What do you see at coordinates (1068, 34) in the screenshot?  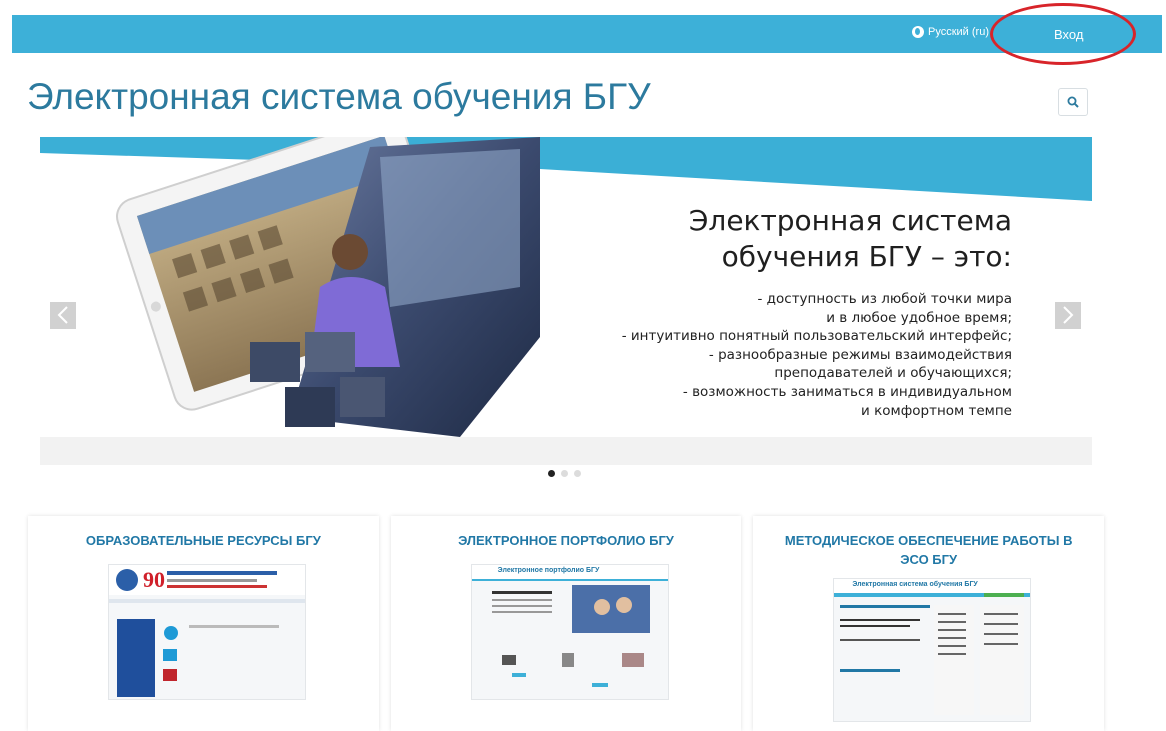 I see `login-link: Вход` at bounding box center [1068, 34].